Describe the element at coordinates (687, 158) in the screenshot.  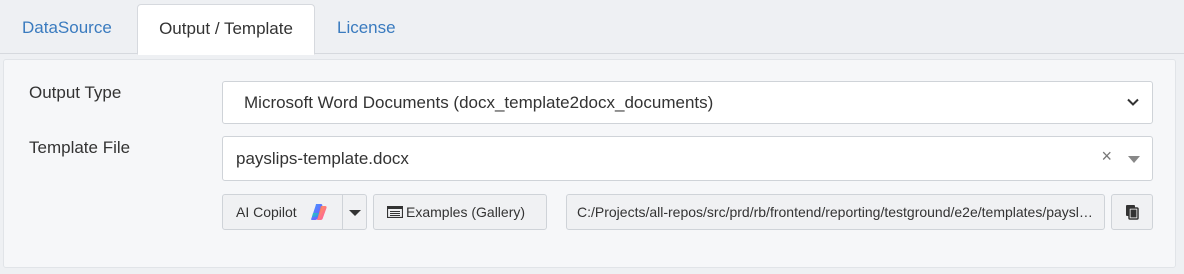
I see `template-file-select: payslips-template.docx ×` at that location.